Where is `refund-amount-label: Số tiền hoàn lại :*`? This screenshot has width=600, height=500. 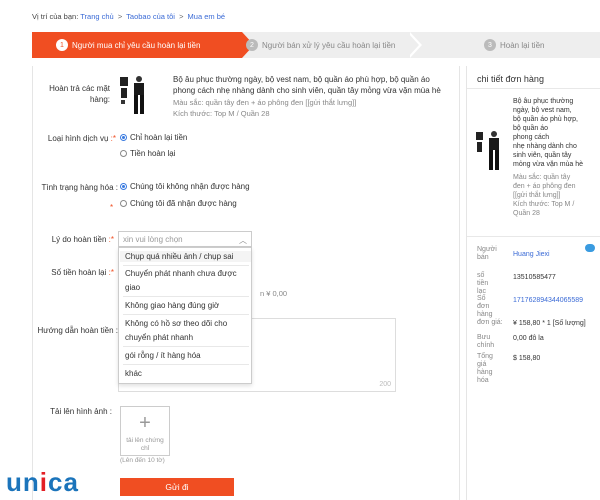
refund-amount-label: Số tiền hoàn lại :* is located at coordinates (74, 272).